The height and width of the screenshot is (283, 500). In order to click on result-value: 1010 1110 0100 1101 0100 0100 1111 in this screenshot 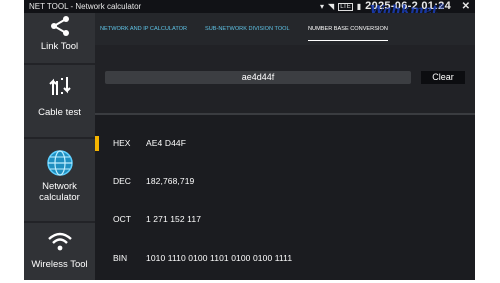, I will do `click(219, 258)`.